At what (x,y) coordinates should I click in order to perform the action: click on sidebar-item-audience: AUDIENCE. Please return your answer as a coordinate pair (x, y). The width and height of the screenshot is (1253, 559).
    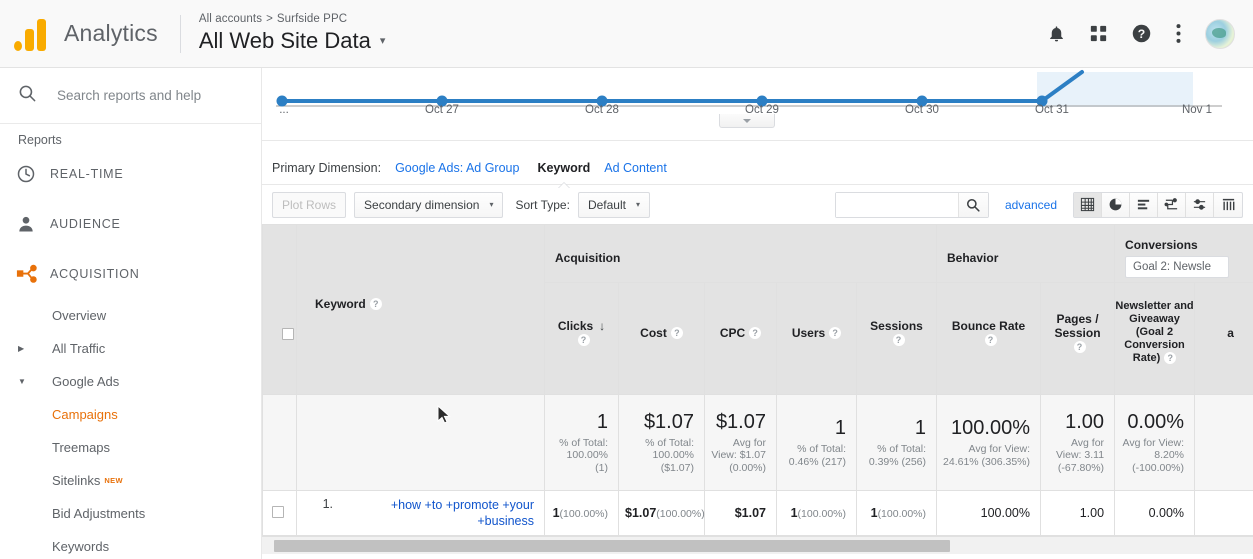
    Looking at the image, I should click on (130, 224).